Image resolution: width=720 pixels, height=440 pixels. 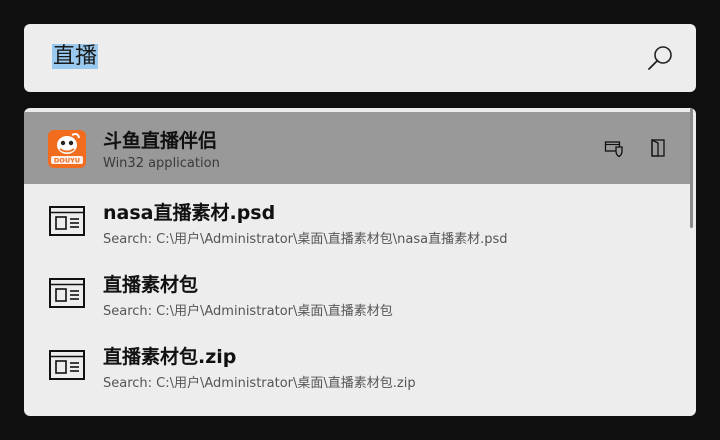 I want to click on result-subtitle: Win32 application, so click(x=161, y=163).